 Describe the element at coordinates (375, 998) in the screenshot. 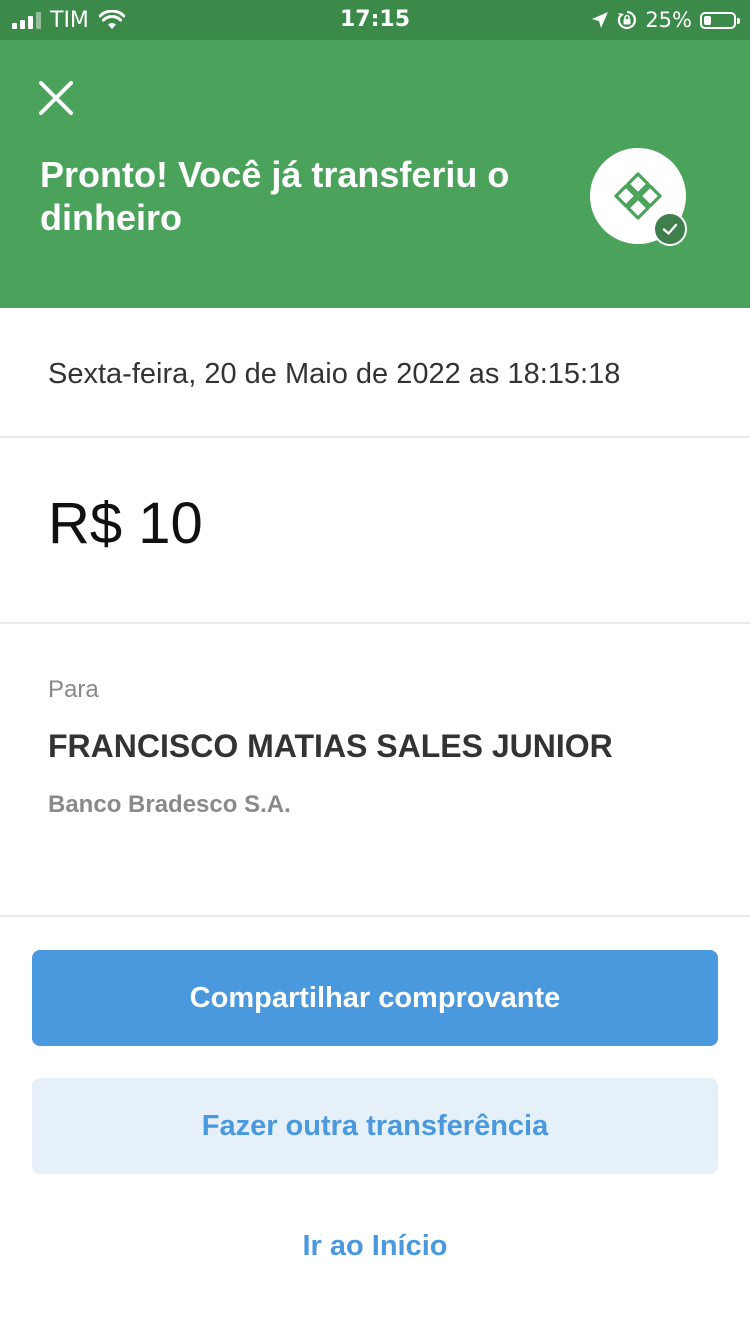

I see `share-receipt-button: Compartilhar comprovante` at that location.